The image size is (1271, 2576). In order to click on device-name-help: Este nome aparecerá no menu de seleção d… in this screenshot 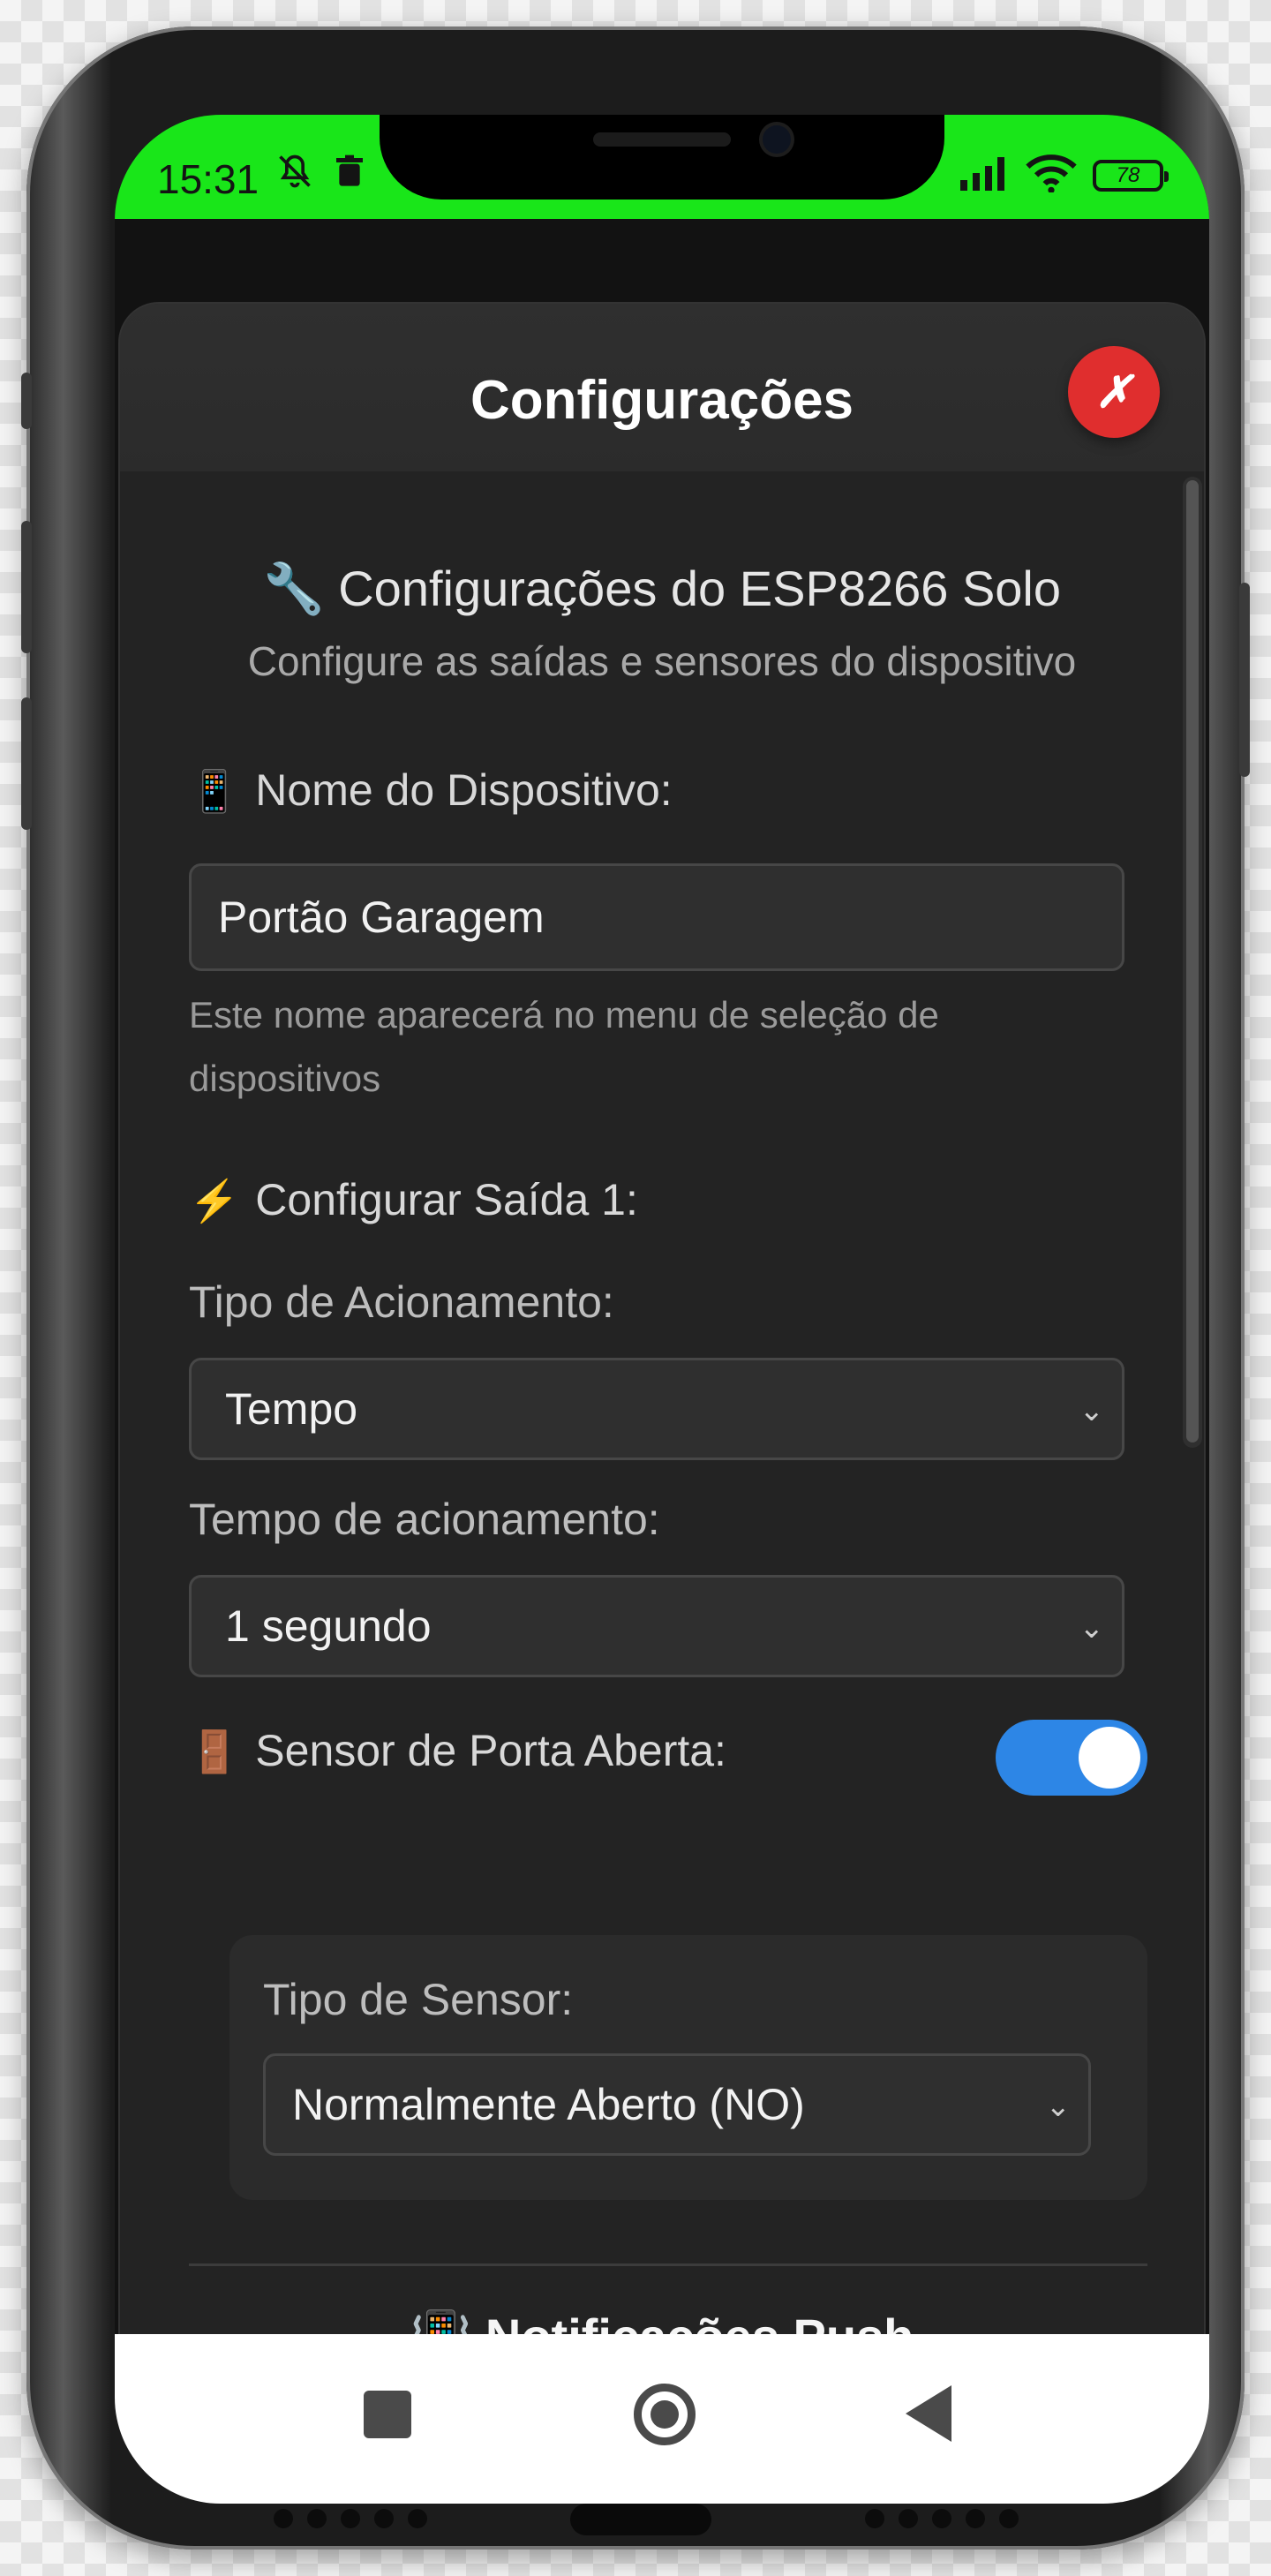, I will do `click(564, 1046)`.